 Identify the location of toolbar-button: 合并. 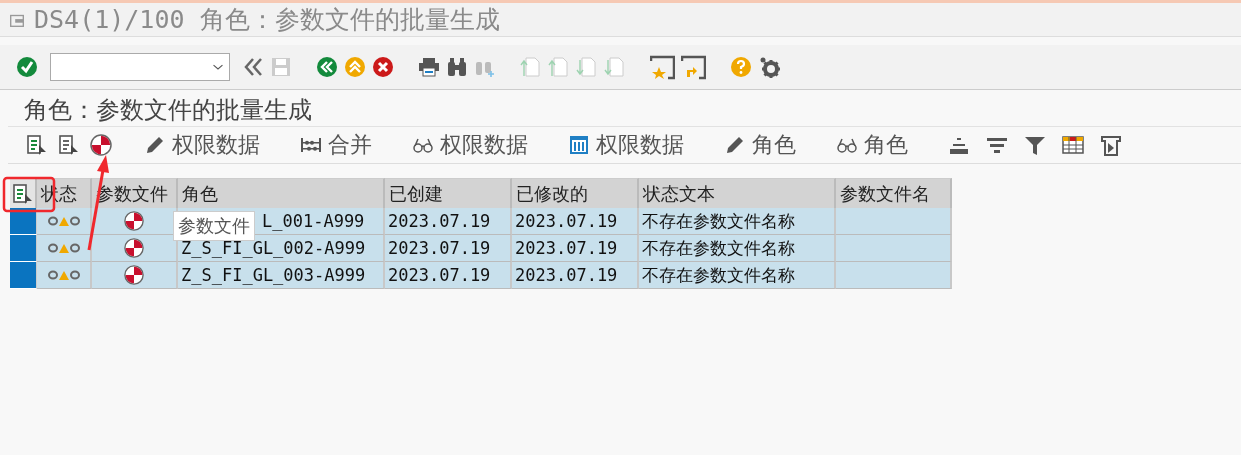
(336, 145).